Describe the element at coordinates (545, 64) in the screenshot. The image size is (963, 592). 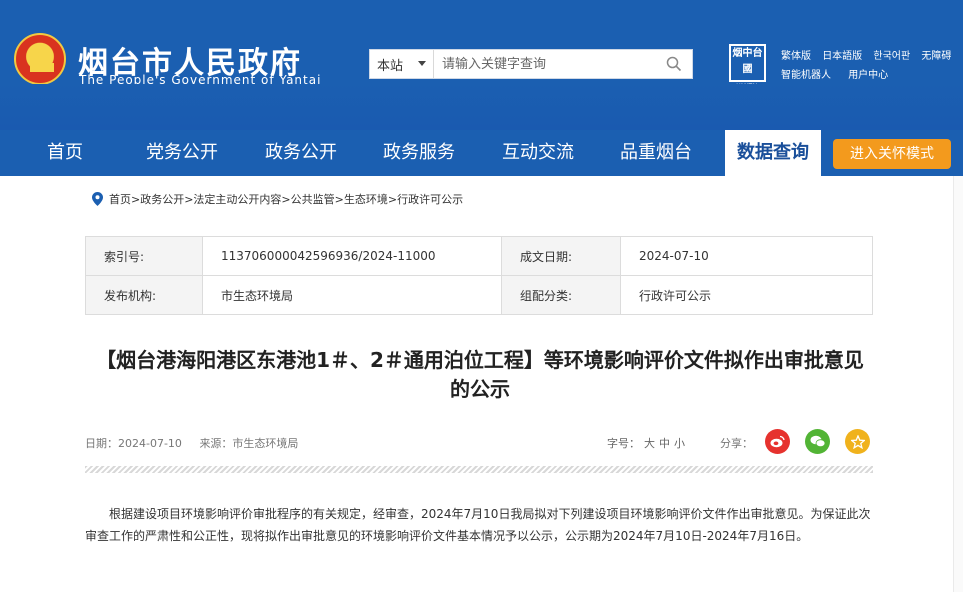
I see `search-input` at that location.